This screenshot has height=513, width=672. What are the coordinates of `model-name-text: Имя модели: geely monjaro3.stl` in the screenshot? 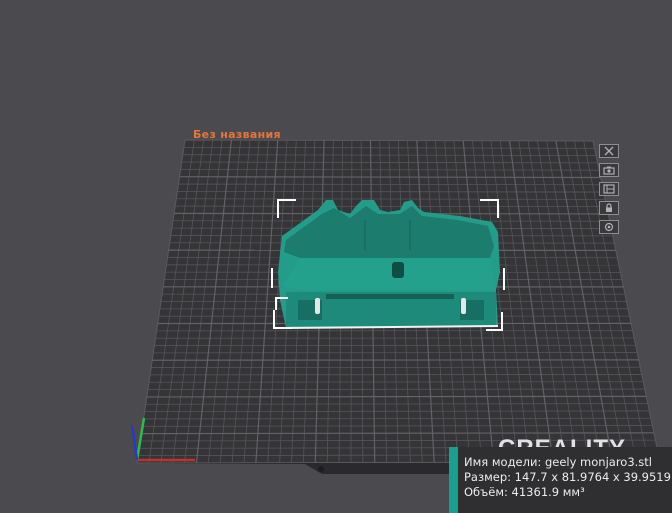 It's located at (558, 462).